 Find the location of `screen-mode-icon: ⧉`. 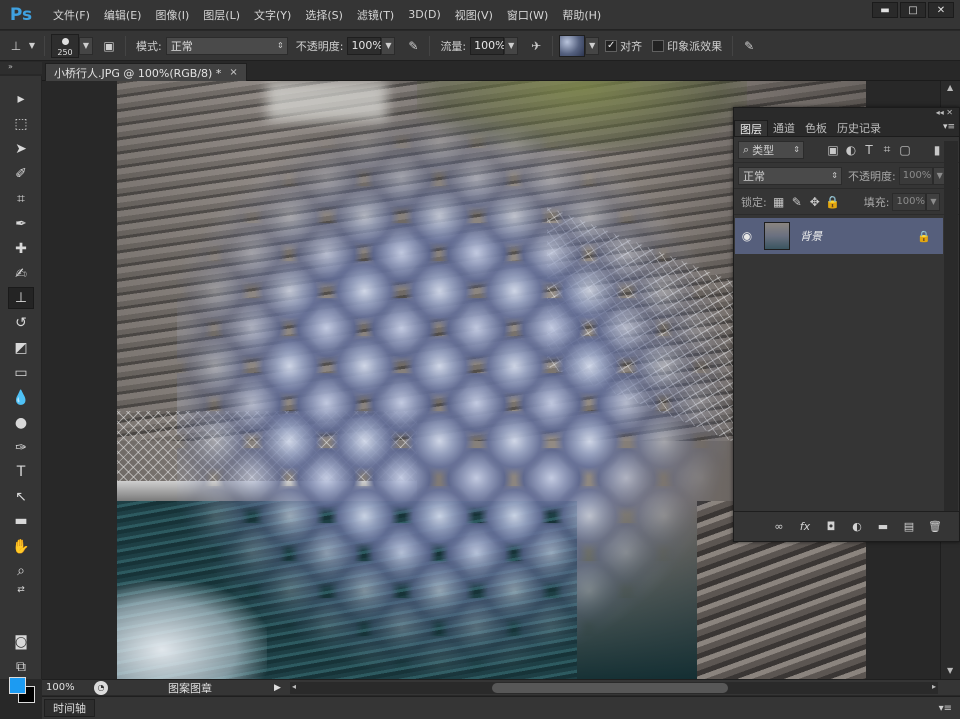

screen-mode-icon: ⧉ is located at coordinates (21, 667).